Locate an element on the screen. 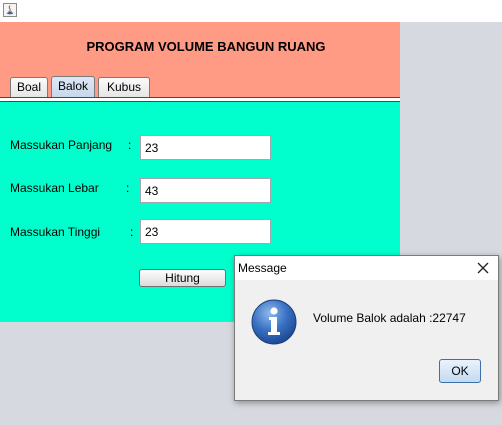 Image resolution: width=502 pixels, height=425 pixels. page-title: PROGRAM VOLUME BANGUN RUANG is located at coordinates (206, 46).